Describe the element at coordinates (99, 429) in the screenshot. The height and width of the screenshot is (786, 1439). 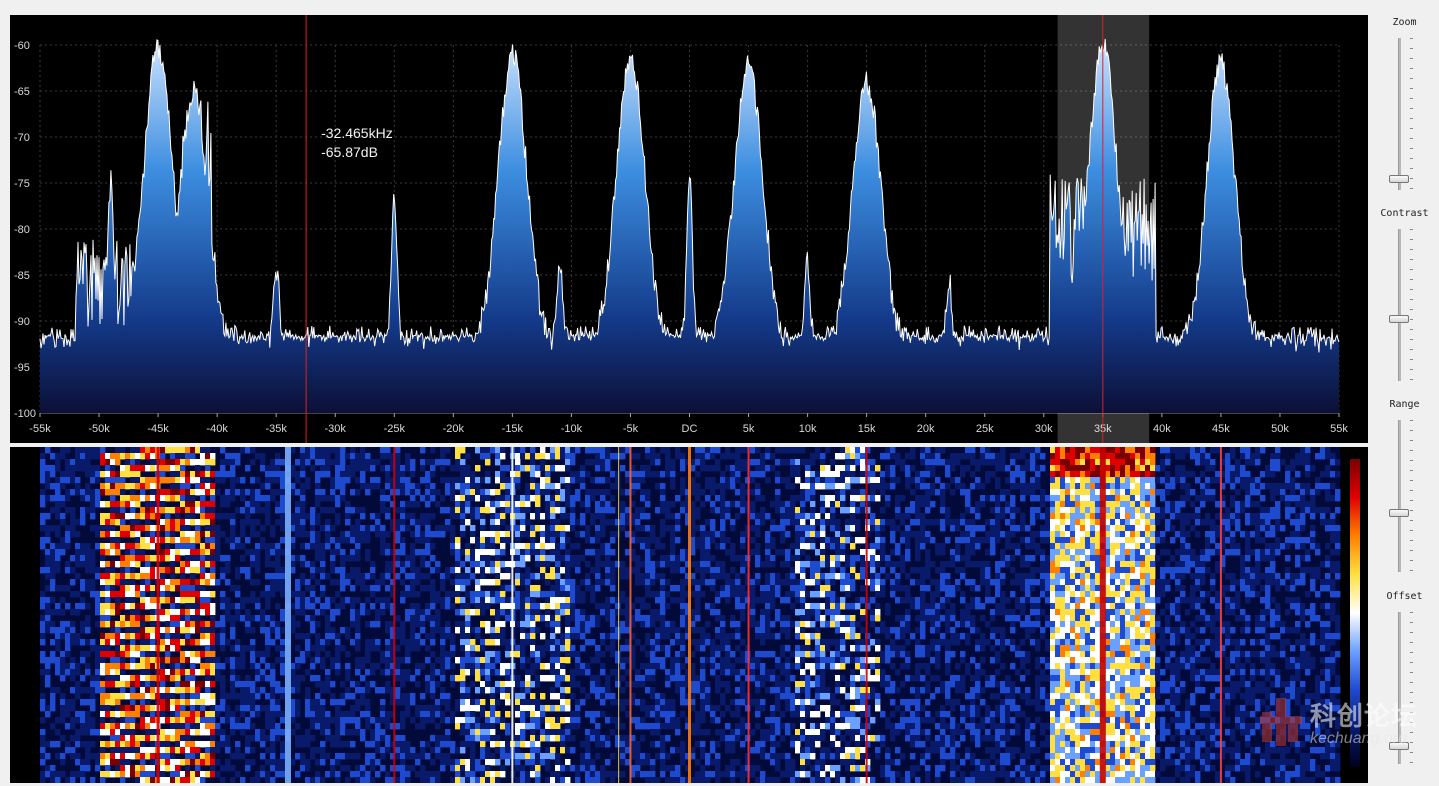
I see `x-tick-label: -50k` at that location.